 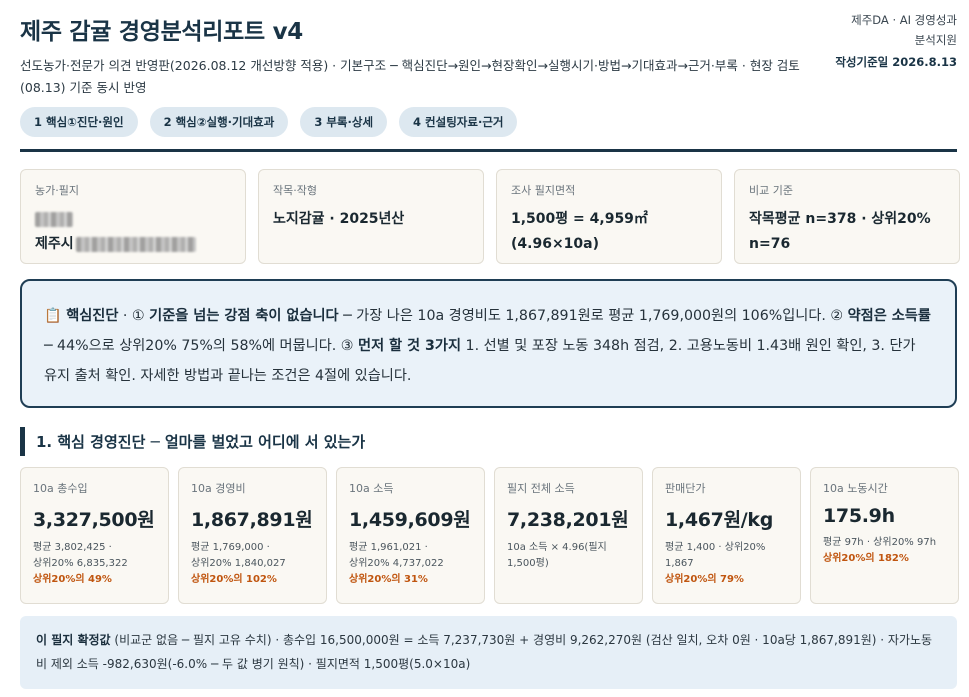 I want to click on page-title: 제주 감귤 경영분석리포트 v4, so click(x=161, y=32).